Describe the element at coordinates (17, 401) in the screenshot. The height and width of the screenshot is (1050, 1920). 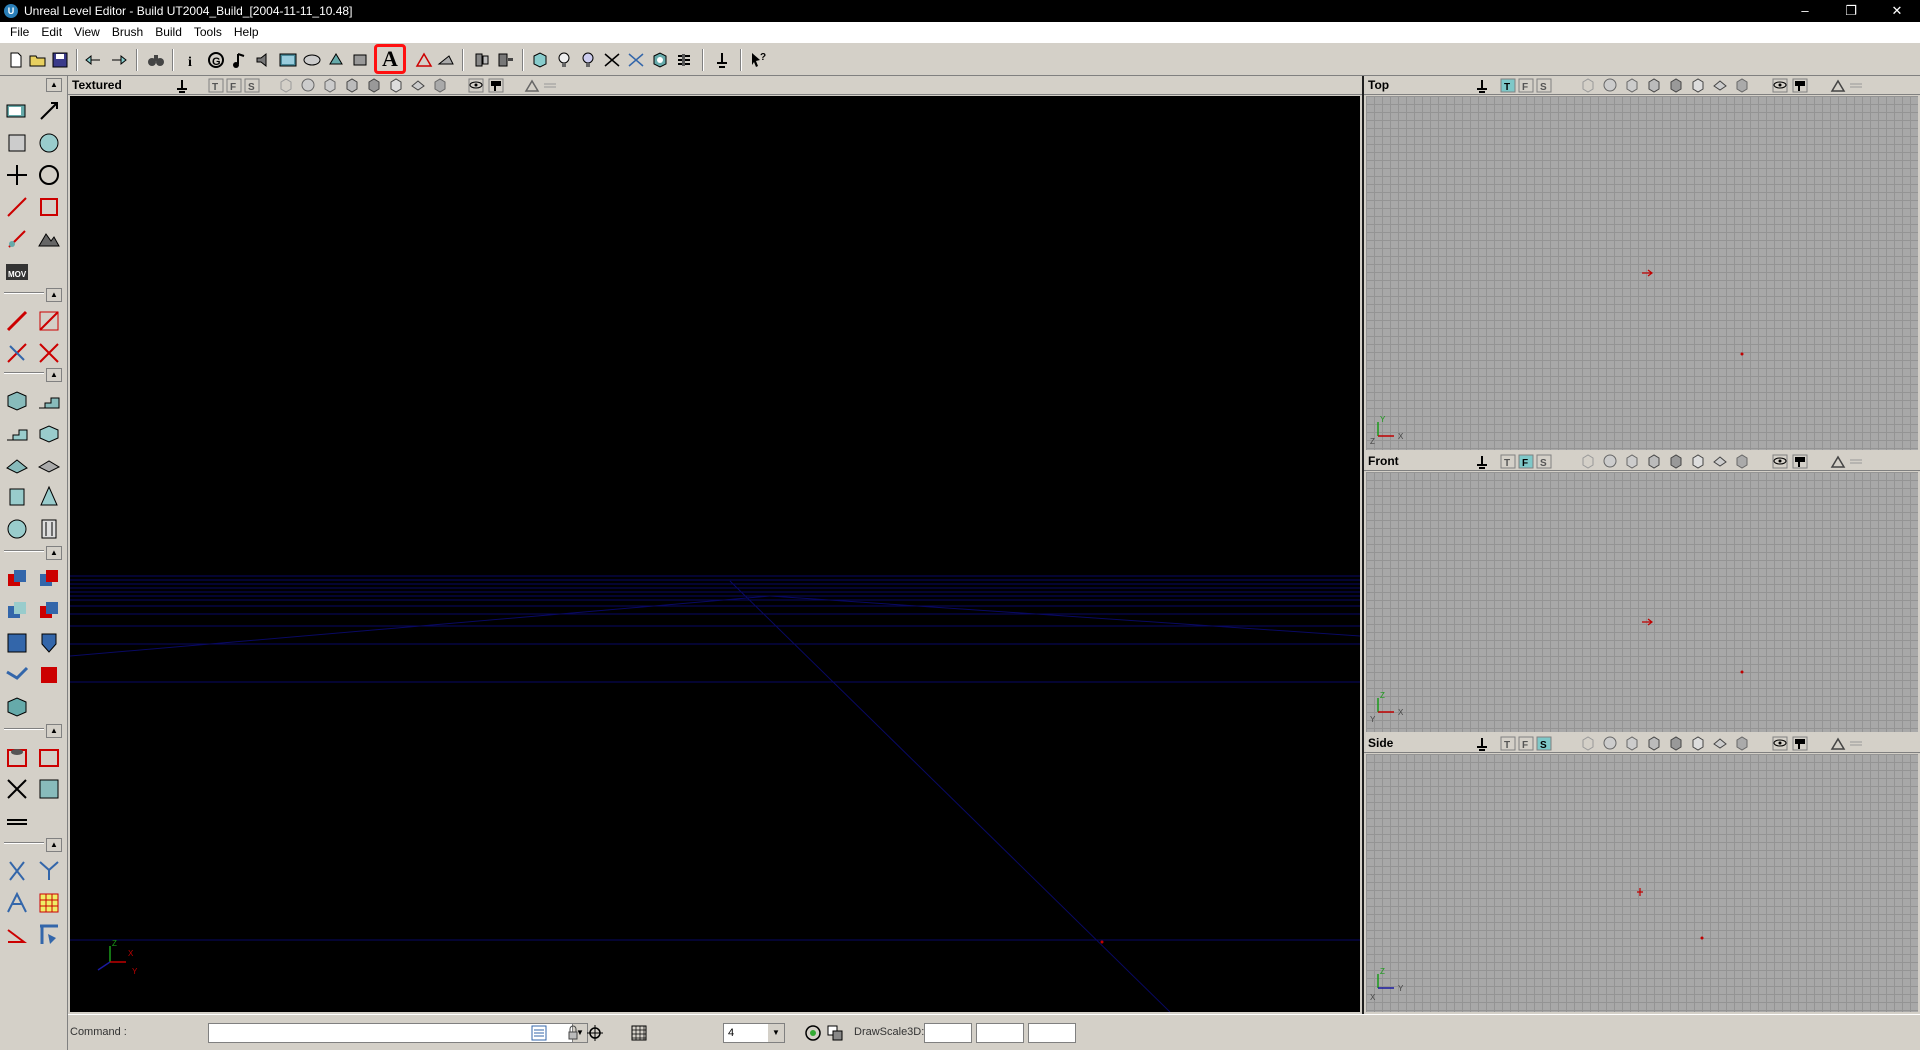
I see `cube-builder-icon` at that location.